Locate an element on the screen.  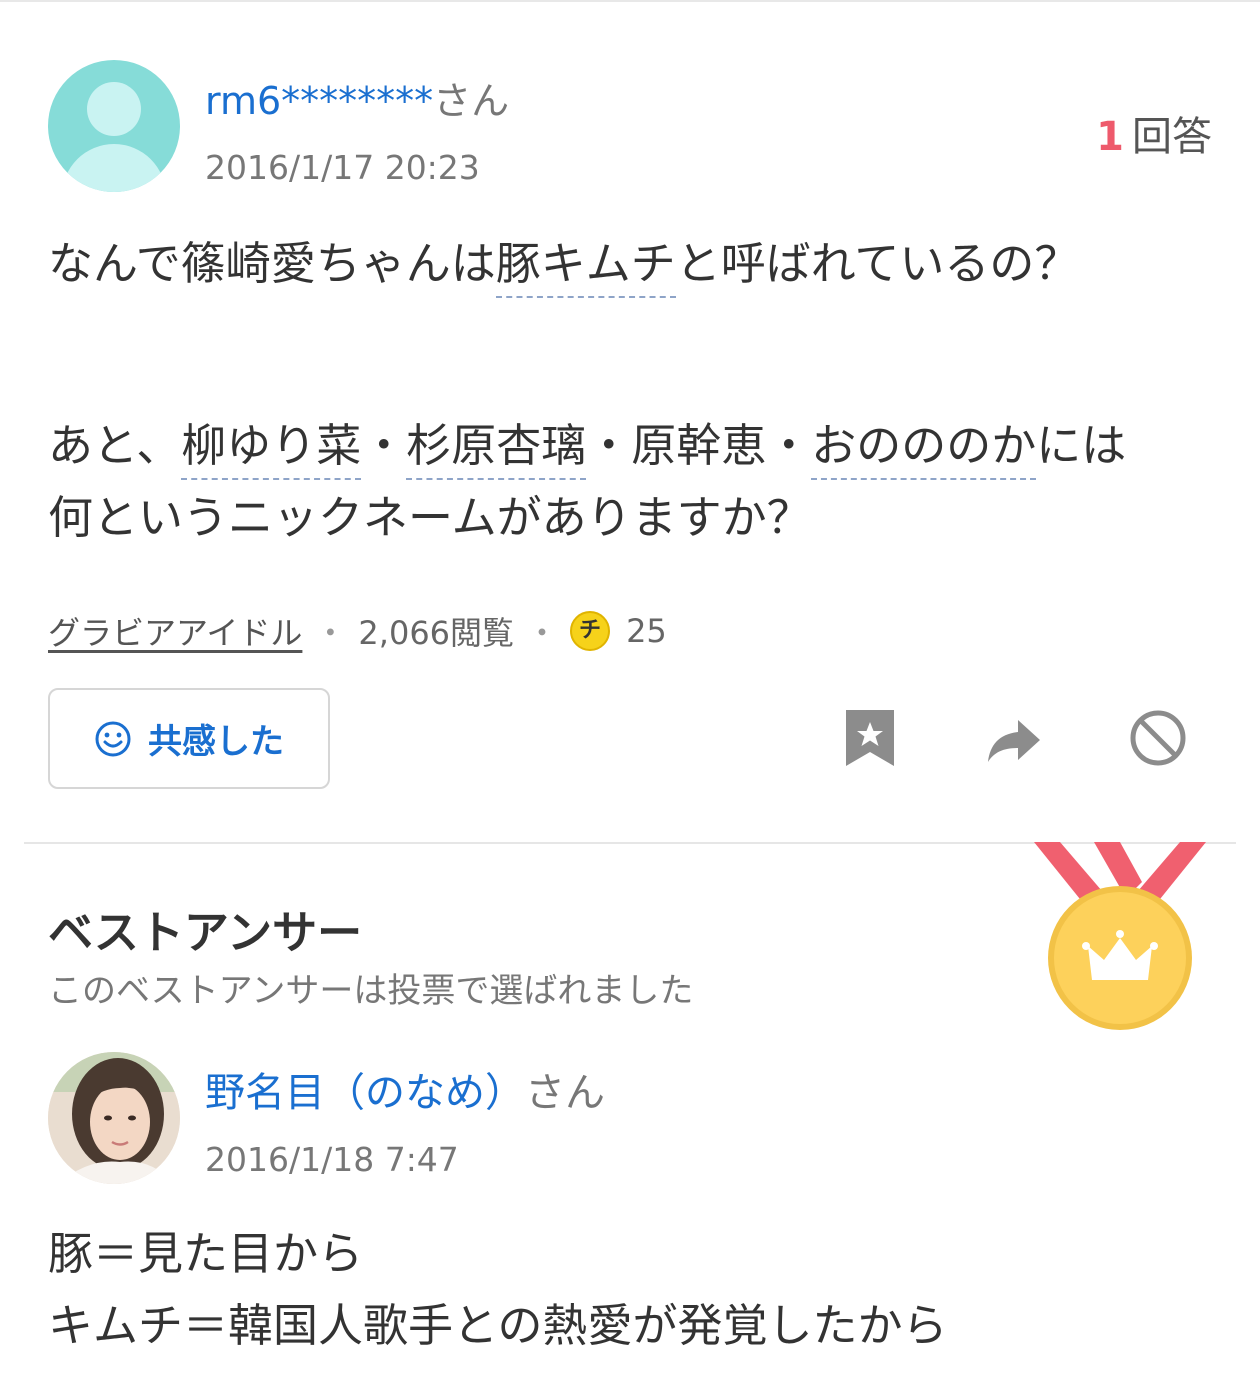
answer-count-label: 回答 is located at coordinates (1172, 137).